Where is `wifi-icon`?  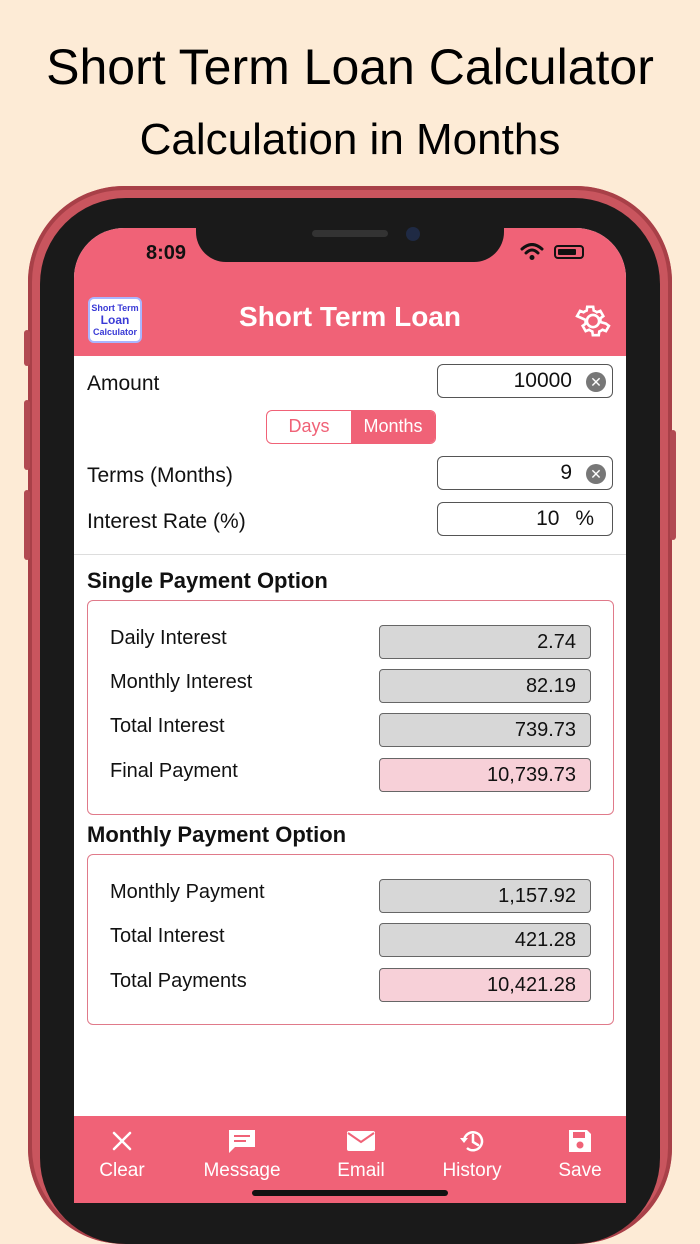
wifi-icon is located at coordinates (532, 251).